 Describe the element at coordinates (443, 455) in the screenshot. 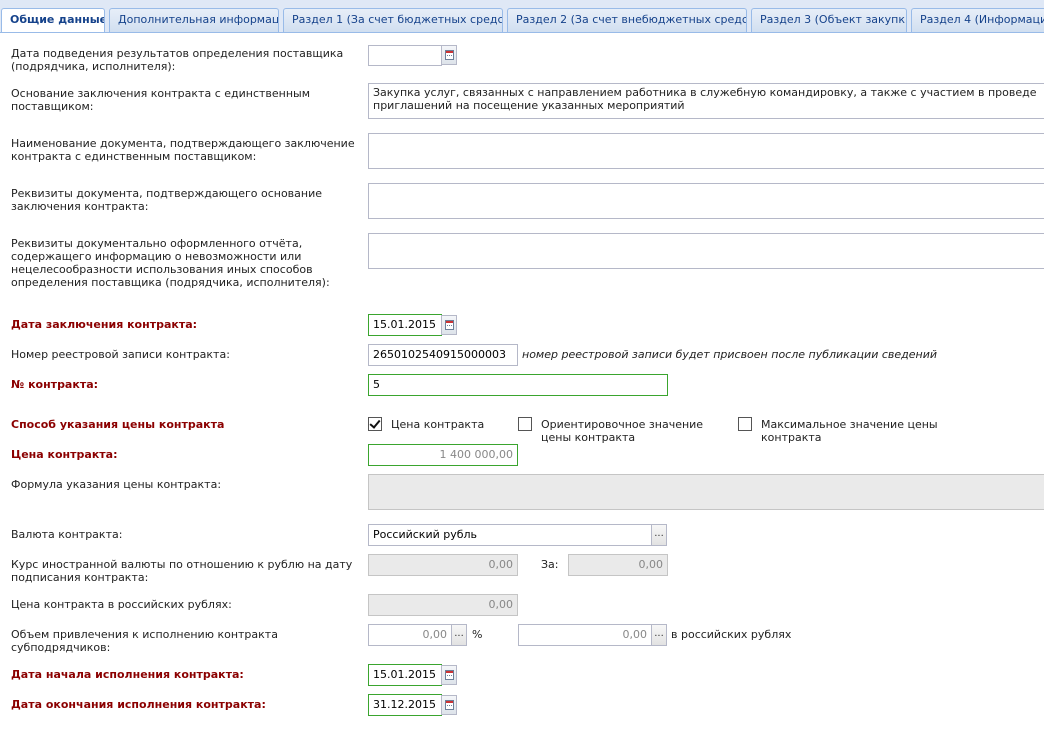

I see `contract-price-input: 1 400 000,00` at that location.